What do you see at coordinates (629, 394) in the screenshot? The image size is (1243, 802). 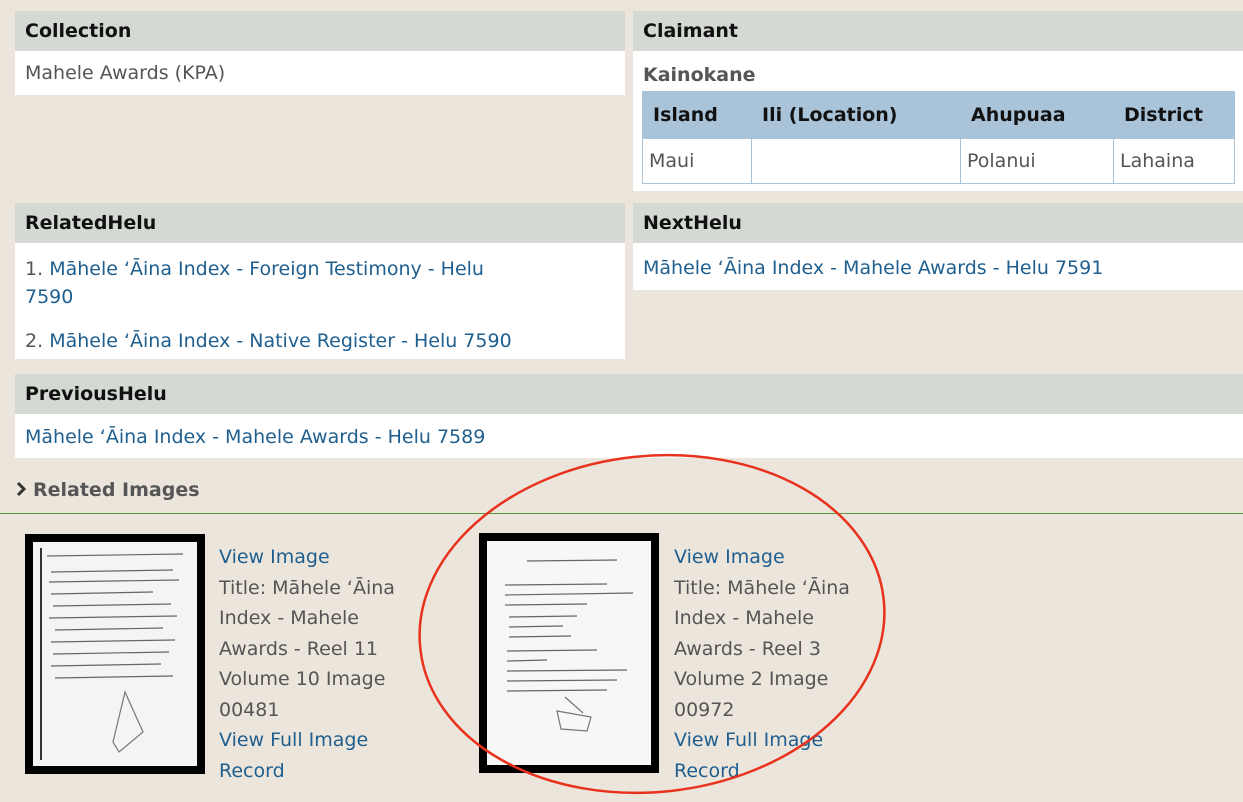 I see `previous-helu-heading: PreviousHelu` at bounding box center [629, 394].